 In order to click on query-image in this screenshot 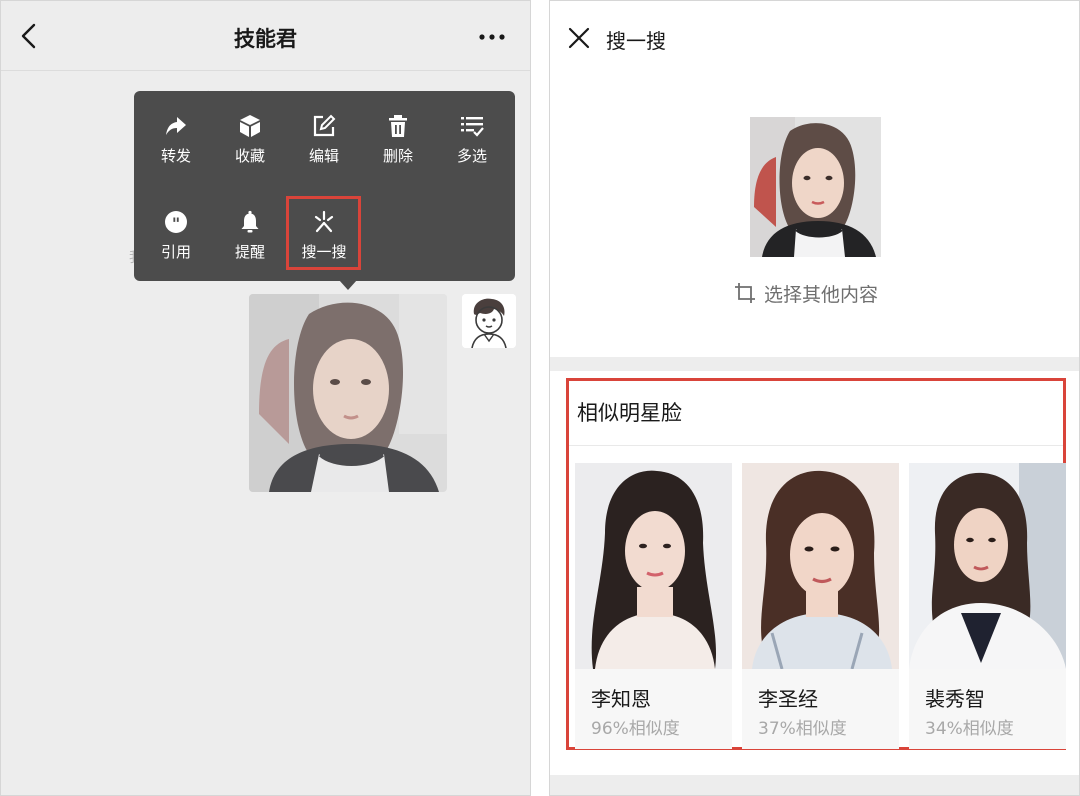, I will do `click(815, 187)`.